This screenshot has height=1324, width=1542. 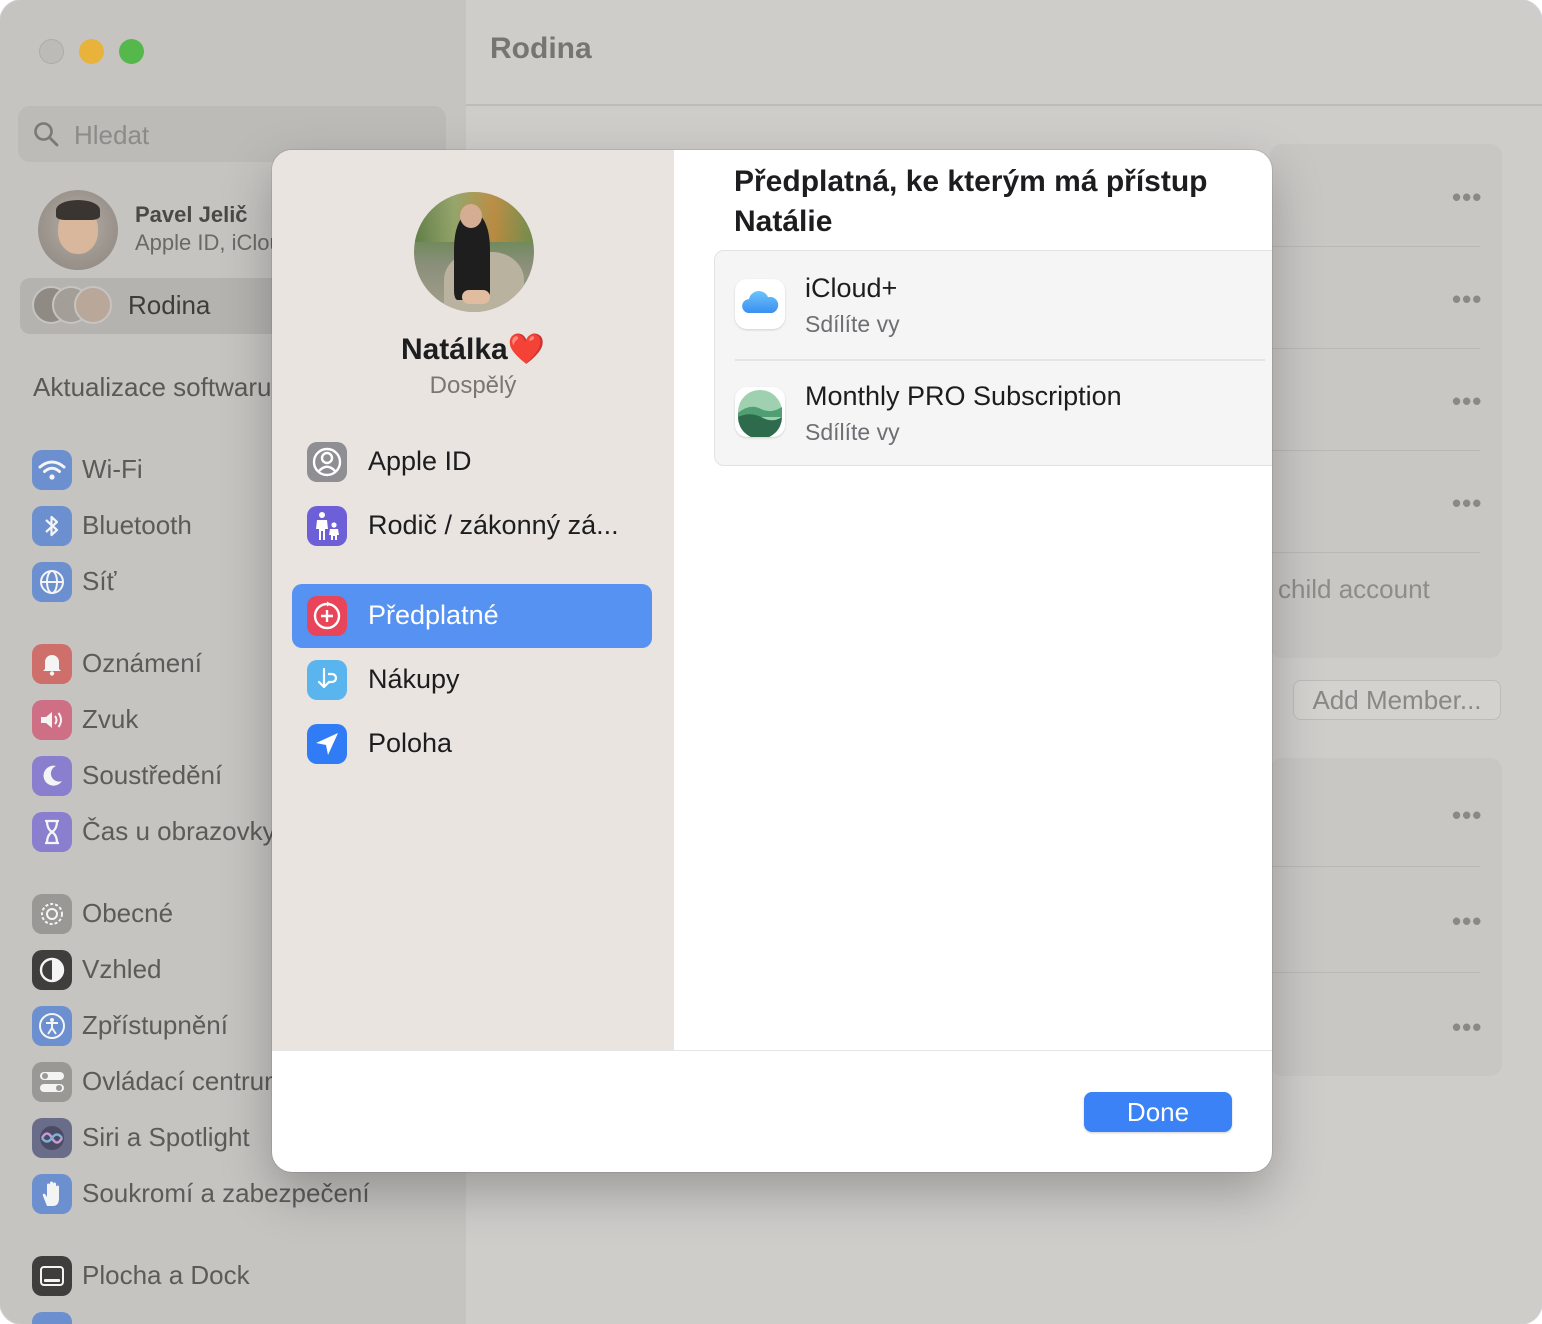 What do you see at coordinates (112, 469) in the screenshot?
I see `sidebar-item-label: Wi-Fi` at bounding box center [112, 469].